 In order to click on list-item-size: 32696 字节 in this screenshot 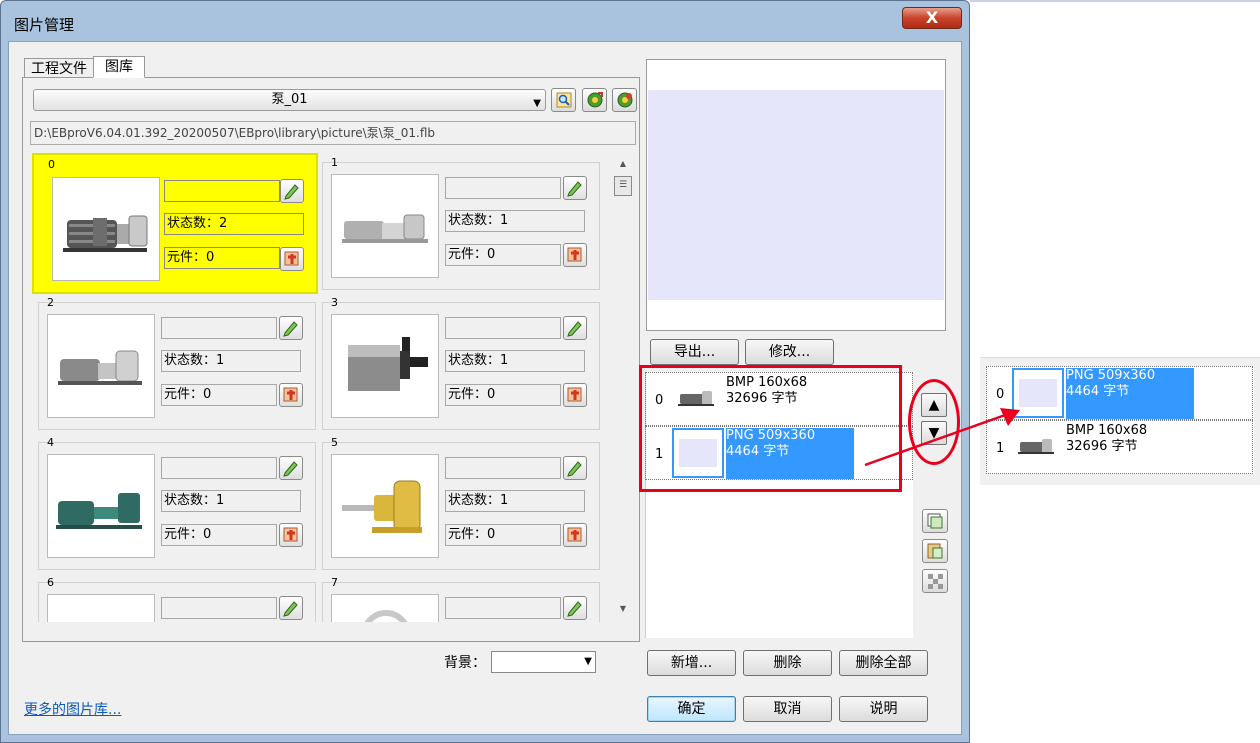, I will do `click(1102, 446)`.